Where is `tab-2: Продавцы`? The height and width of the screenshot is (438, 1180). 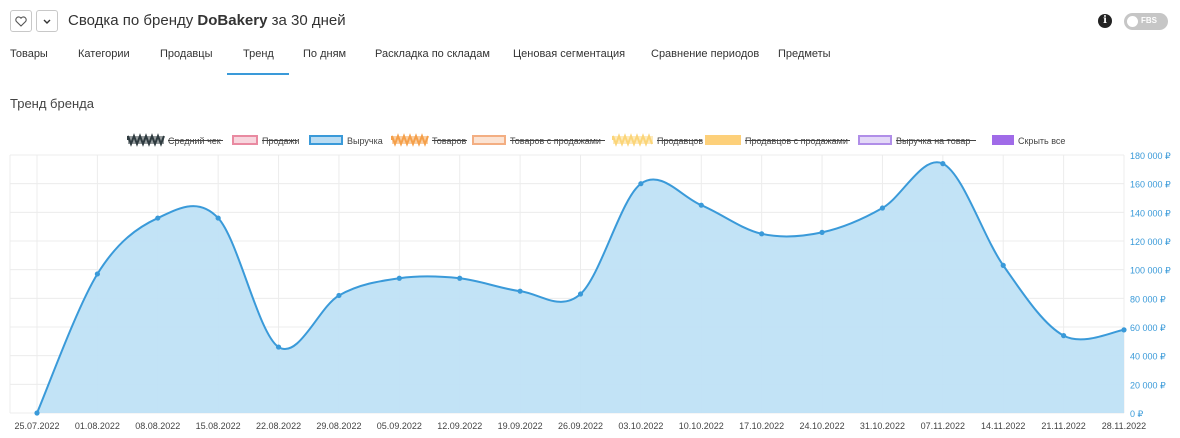
tab-2: Продавцы is located at coordinates (186, 54).